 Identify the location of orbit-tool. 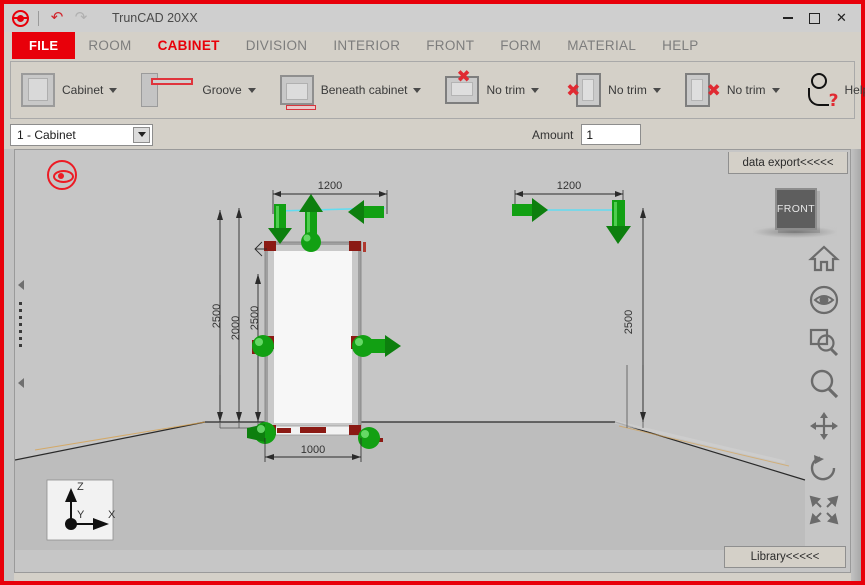
(824, 468).